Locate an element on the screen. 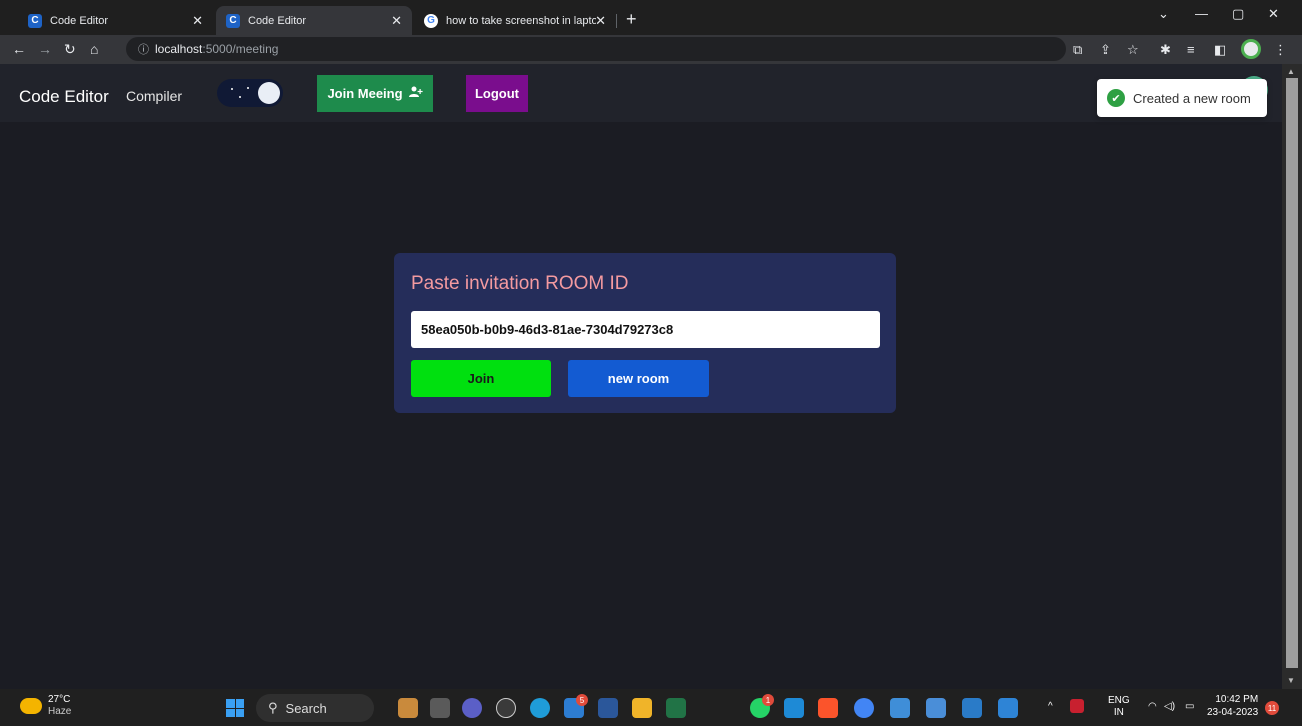 The height and width of the screenshot is (726, 1302). mail-icon: 5 is located at coordinates (576, 706).